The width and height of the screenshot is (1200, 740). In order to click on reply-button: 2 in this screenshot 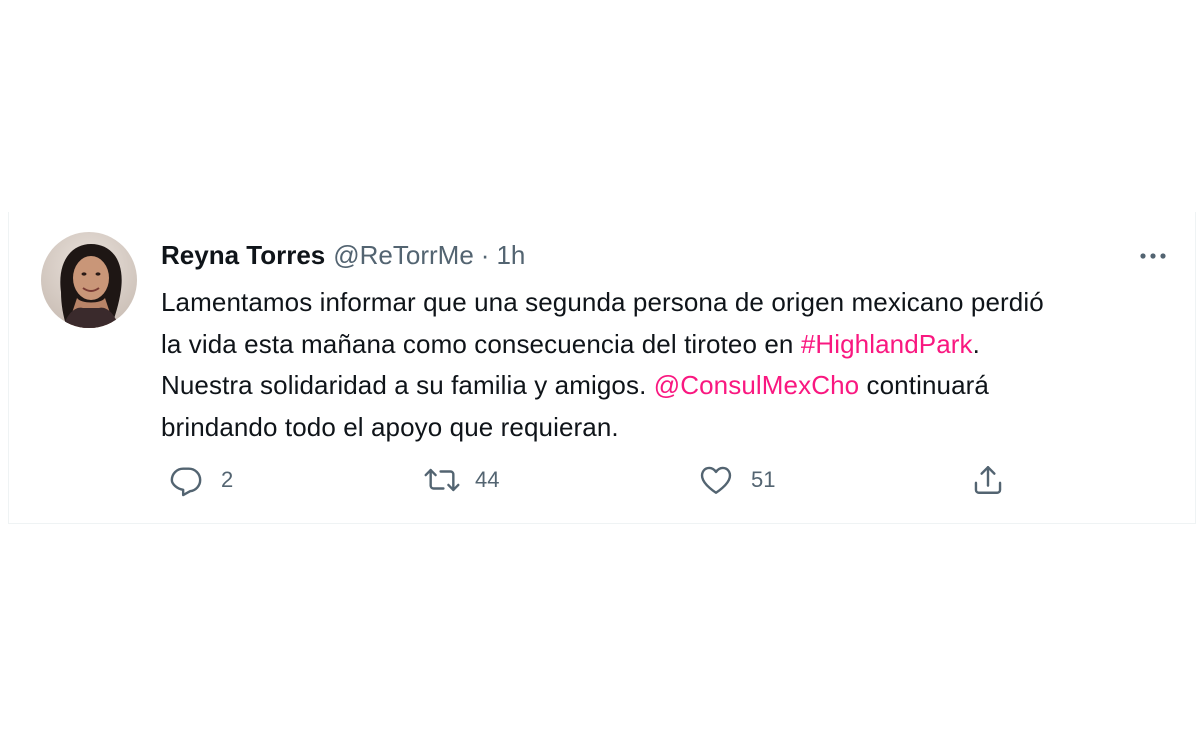, I will do `click(201, 480)`.